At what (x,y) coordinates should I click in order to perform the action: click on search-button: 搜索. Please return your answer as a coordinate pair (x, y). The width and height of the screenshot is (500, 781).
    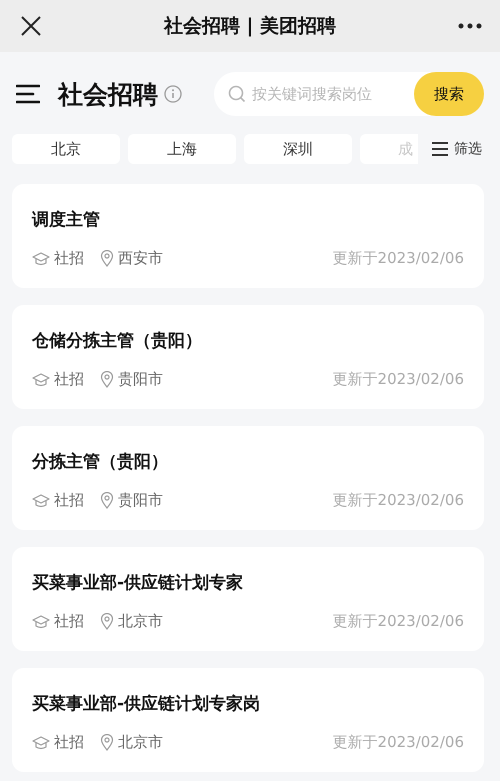
    Looking at the image, I should click on (449, 94).